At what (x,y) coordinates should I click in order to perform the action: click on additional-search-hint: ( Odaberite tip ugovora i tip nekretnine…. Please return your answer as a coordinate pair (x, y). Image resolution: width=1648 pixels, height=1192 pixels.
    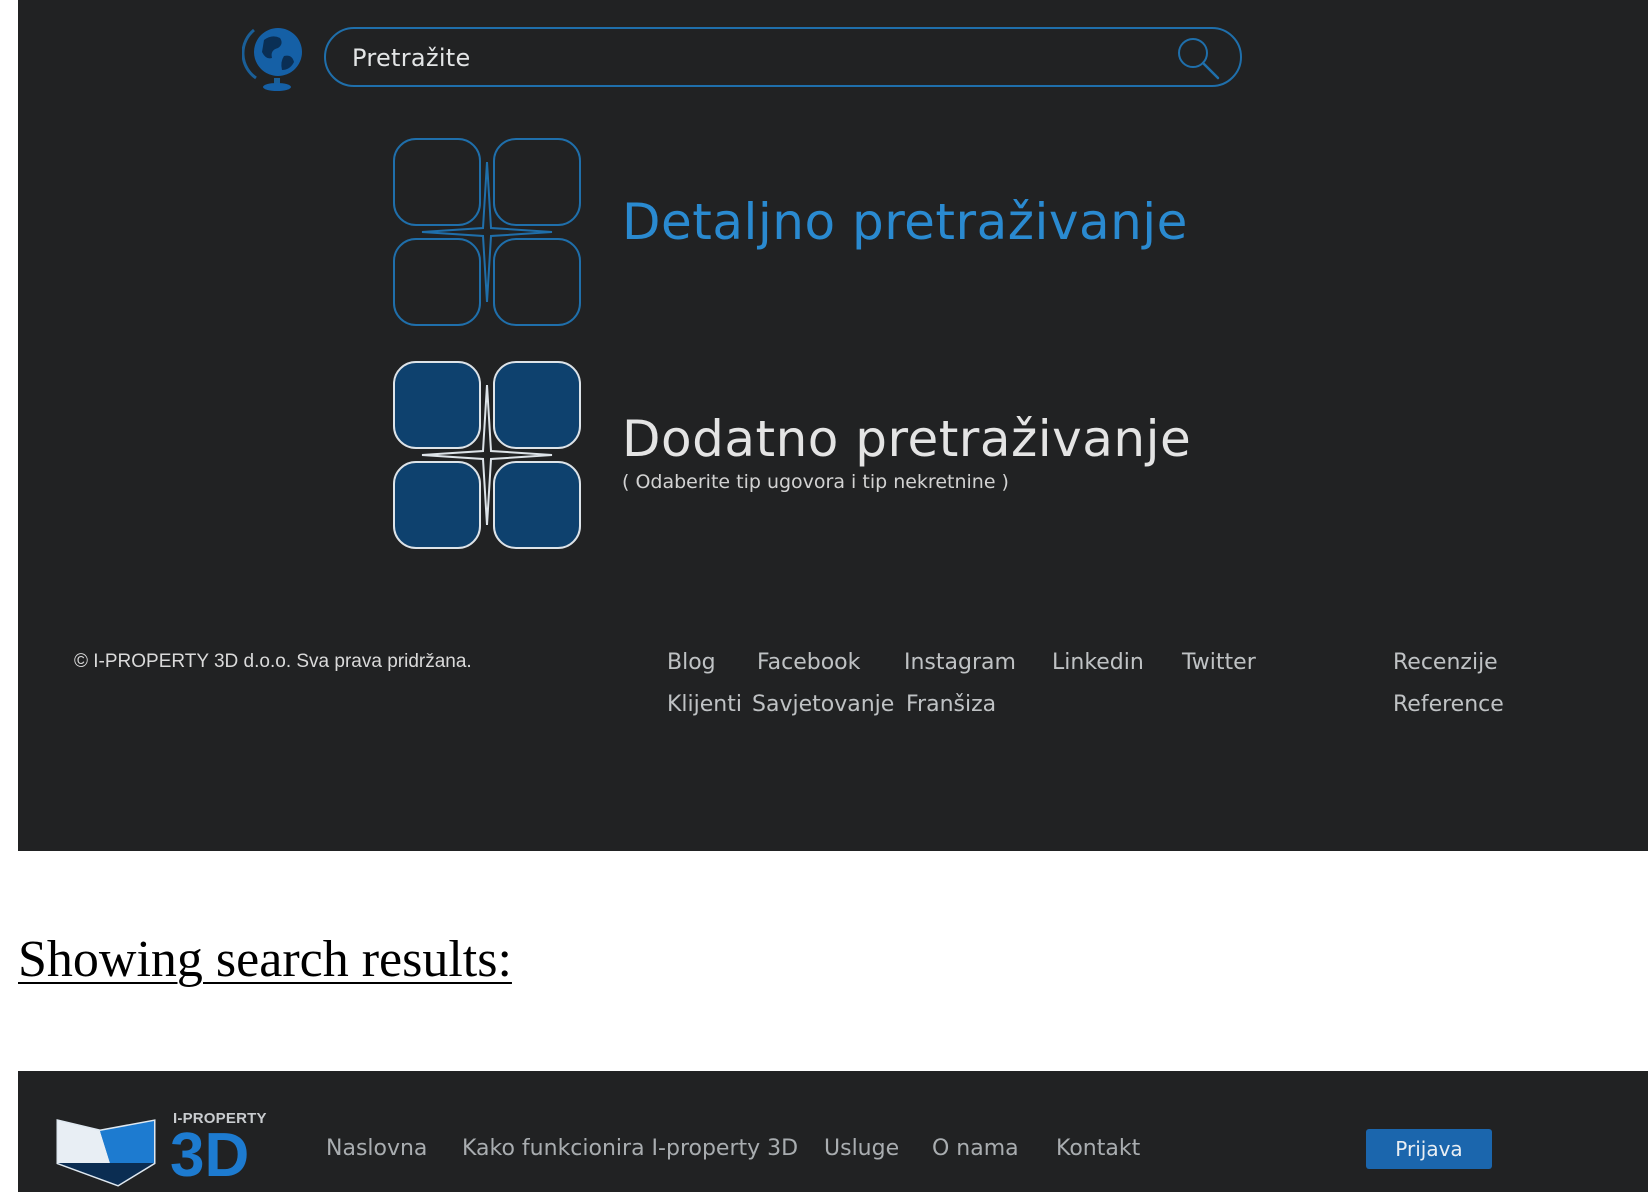
    Looking at the image, I should click on (815, 482).